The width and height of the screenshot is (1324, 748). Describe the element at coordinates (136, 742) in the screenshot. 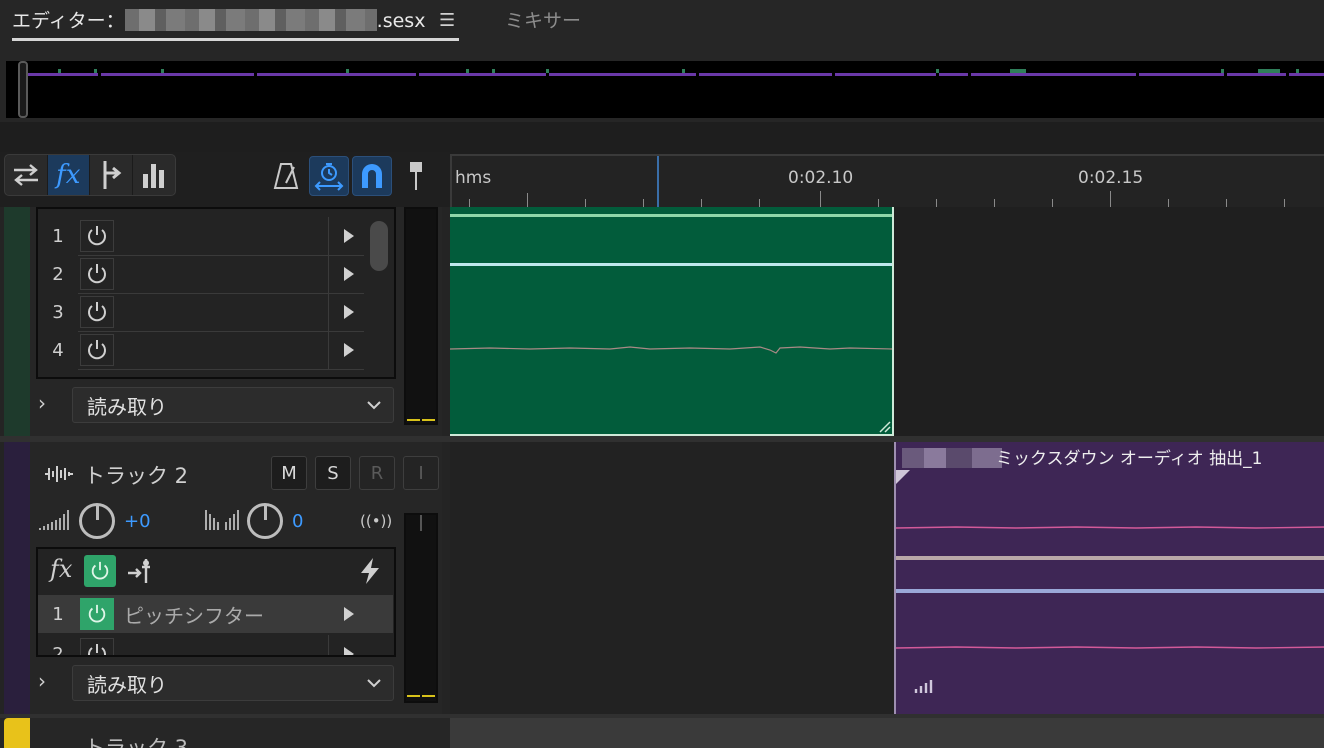

I see `track3-name: トラック 3` at that location.